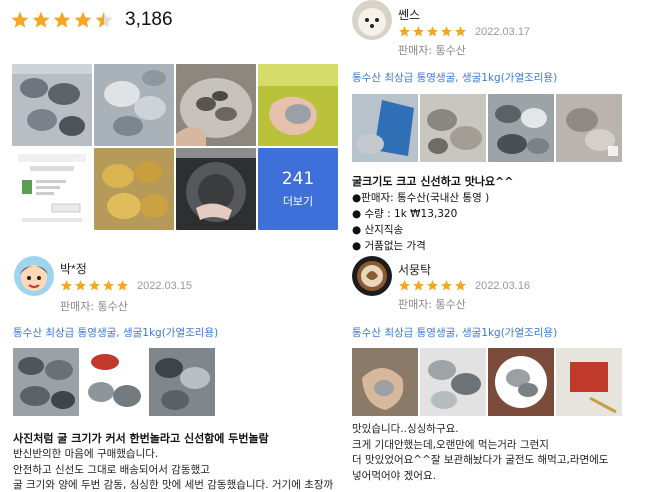 The image size is (658, 492). What do you see at coordinates (480, 460) in the screenshot?
I see `review-line: 더 맛있었어요^^잘 보관해놨다가 굴전도 해먹고,라면에도` at bounding box center [480, 460].